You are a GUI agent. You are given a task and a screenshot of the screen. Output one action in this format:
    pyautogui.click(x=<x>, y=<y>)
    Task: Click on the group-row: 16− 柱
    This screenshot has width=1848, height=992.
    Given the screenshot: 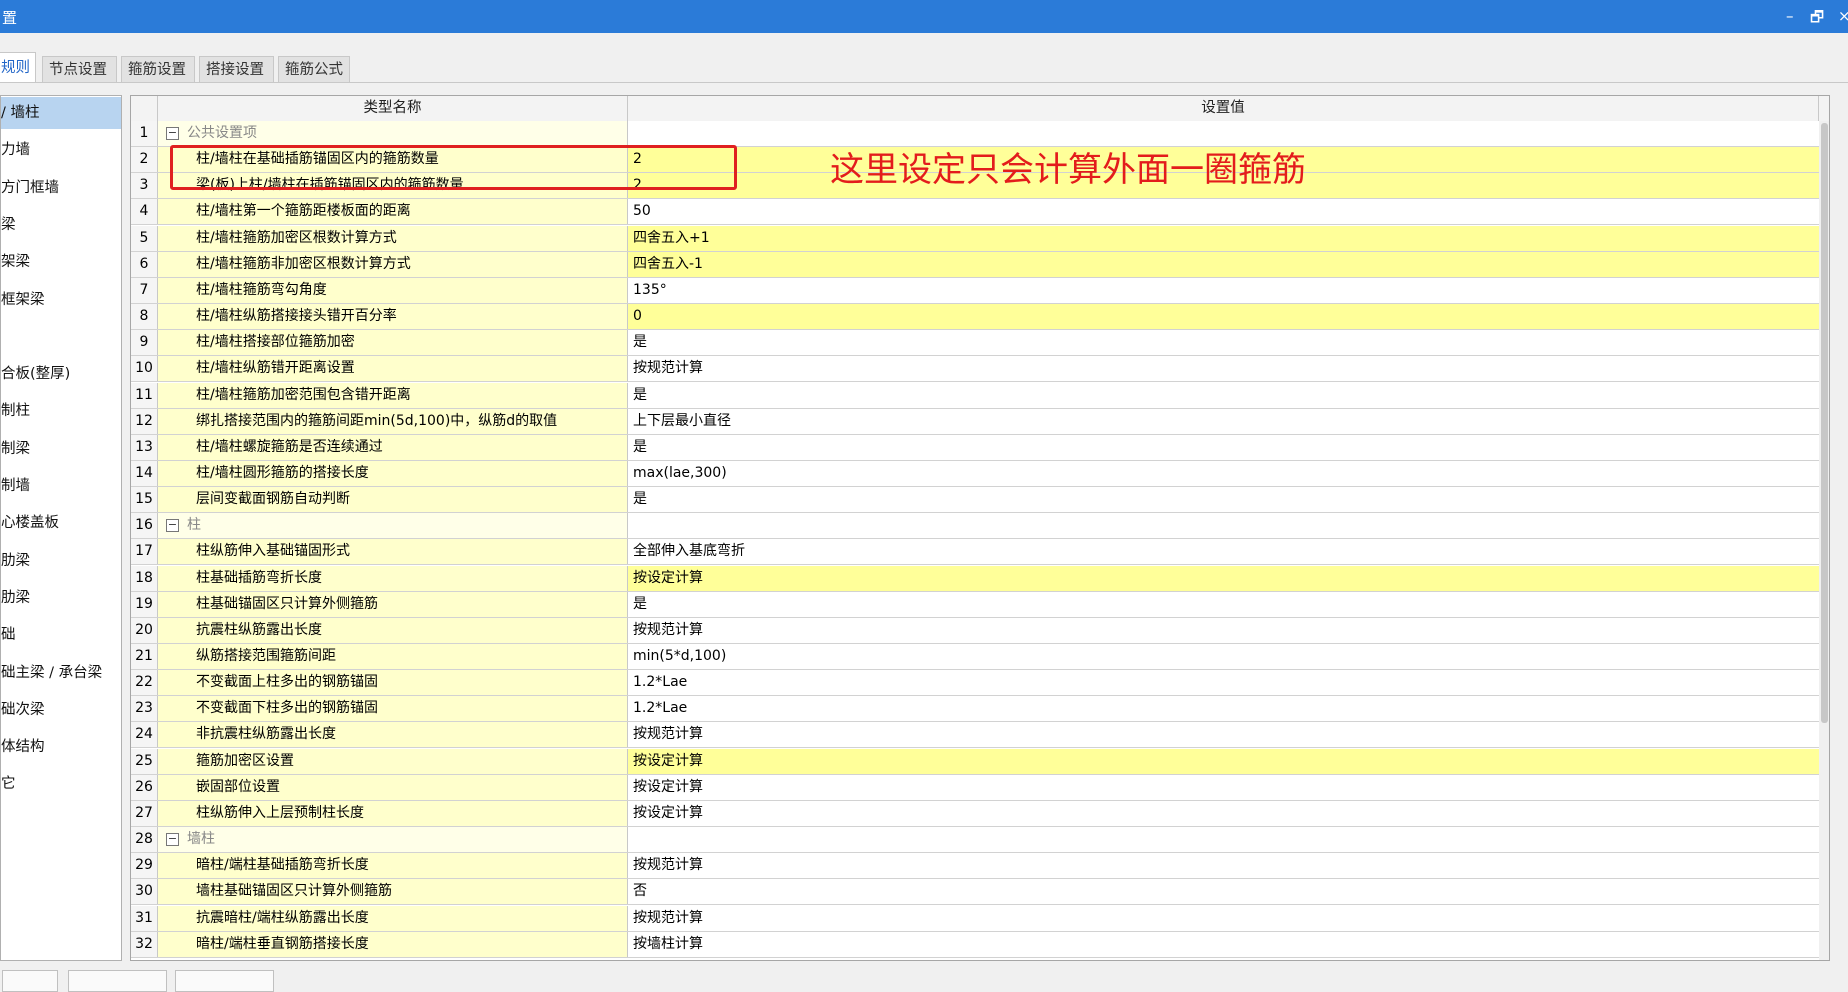 What is the action you would take?
    pyautogui.click(x=975, y=526)
    